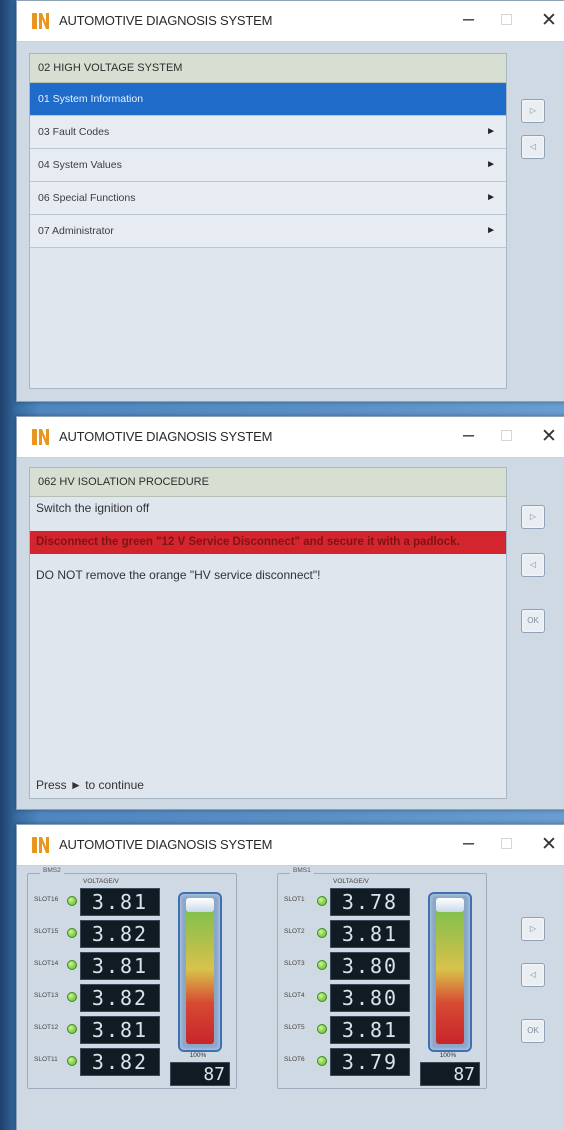 The image size is (564, 1130). What do you see at coordinates (90, 785) in the screenshot?
I see `continue-prompt: Press ► to continue` at bounding box center [90, 785].